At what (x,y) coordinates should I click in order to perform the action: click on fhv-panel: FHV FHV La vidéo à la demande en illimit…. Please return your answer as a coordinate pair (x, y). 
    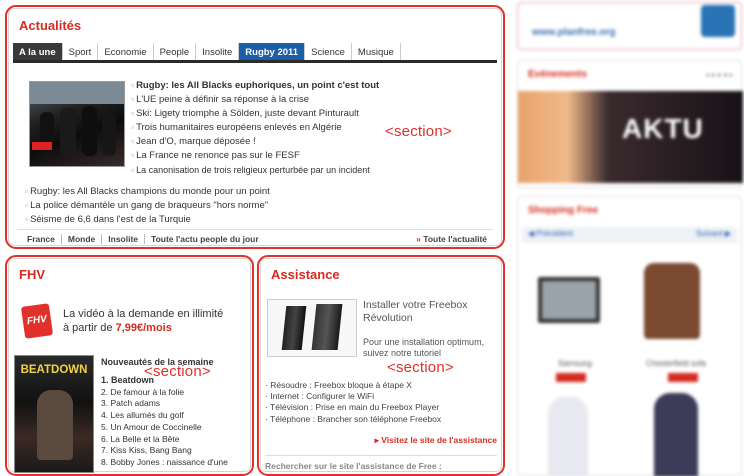
    Looking at the image, I should click on (129, 365).